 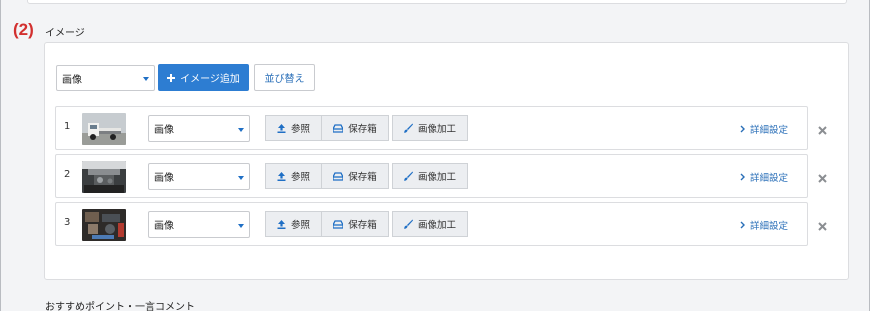 What do you see at coordinates (210, 79) in the screenshot?
I see `add-image-label: イメージ追加` at bounding box center [210, 79].